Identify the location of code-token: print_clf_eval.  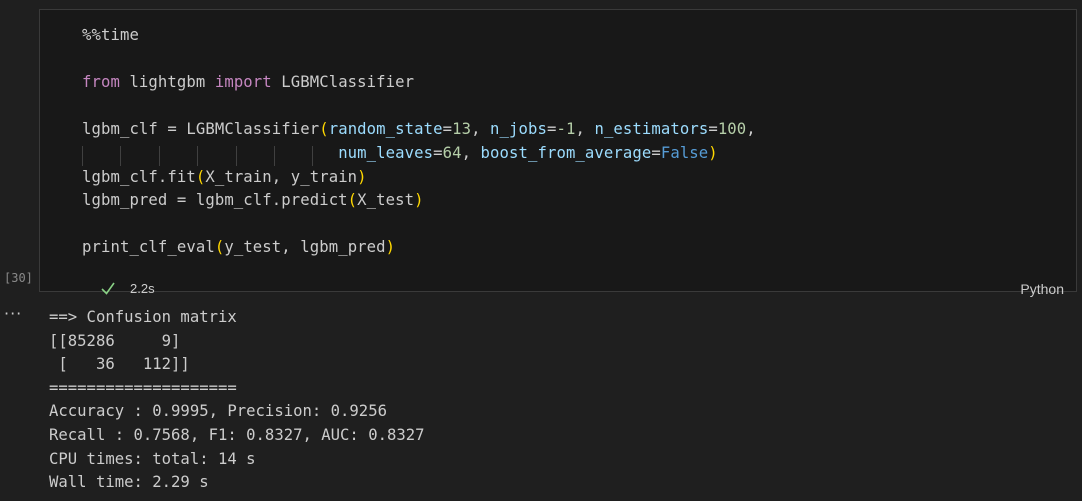
(148, 247).